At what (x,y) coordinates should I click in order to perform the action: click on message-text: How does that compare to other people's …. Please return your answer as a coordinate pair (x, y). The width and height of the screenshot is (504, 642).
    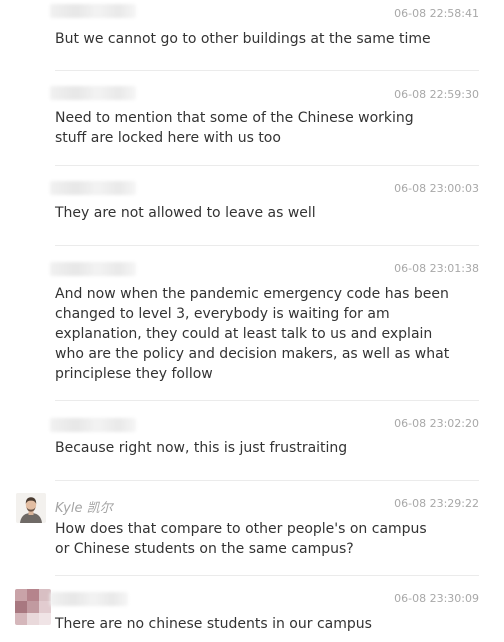
    Looking at the image, I should click on (241, 539).